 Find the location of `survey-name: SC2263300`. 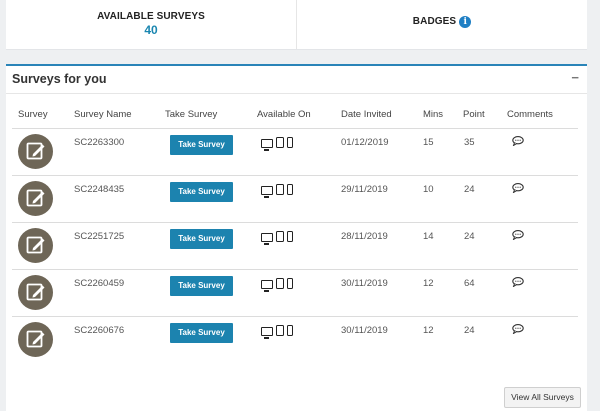

survey-name: SC2263300 is located at coordinates (99, 142).